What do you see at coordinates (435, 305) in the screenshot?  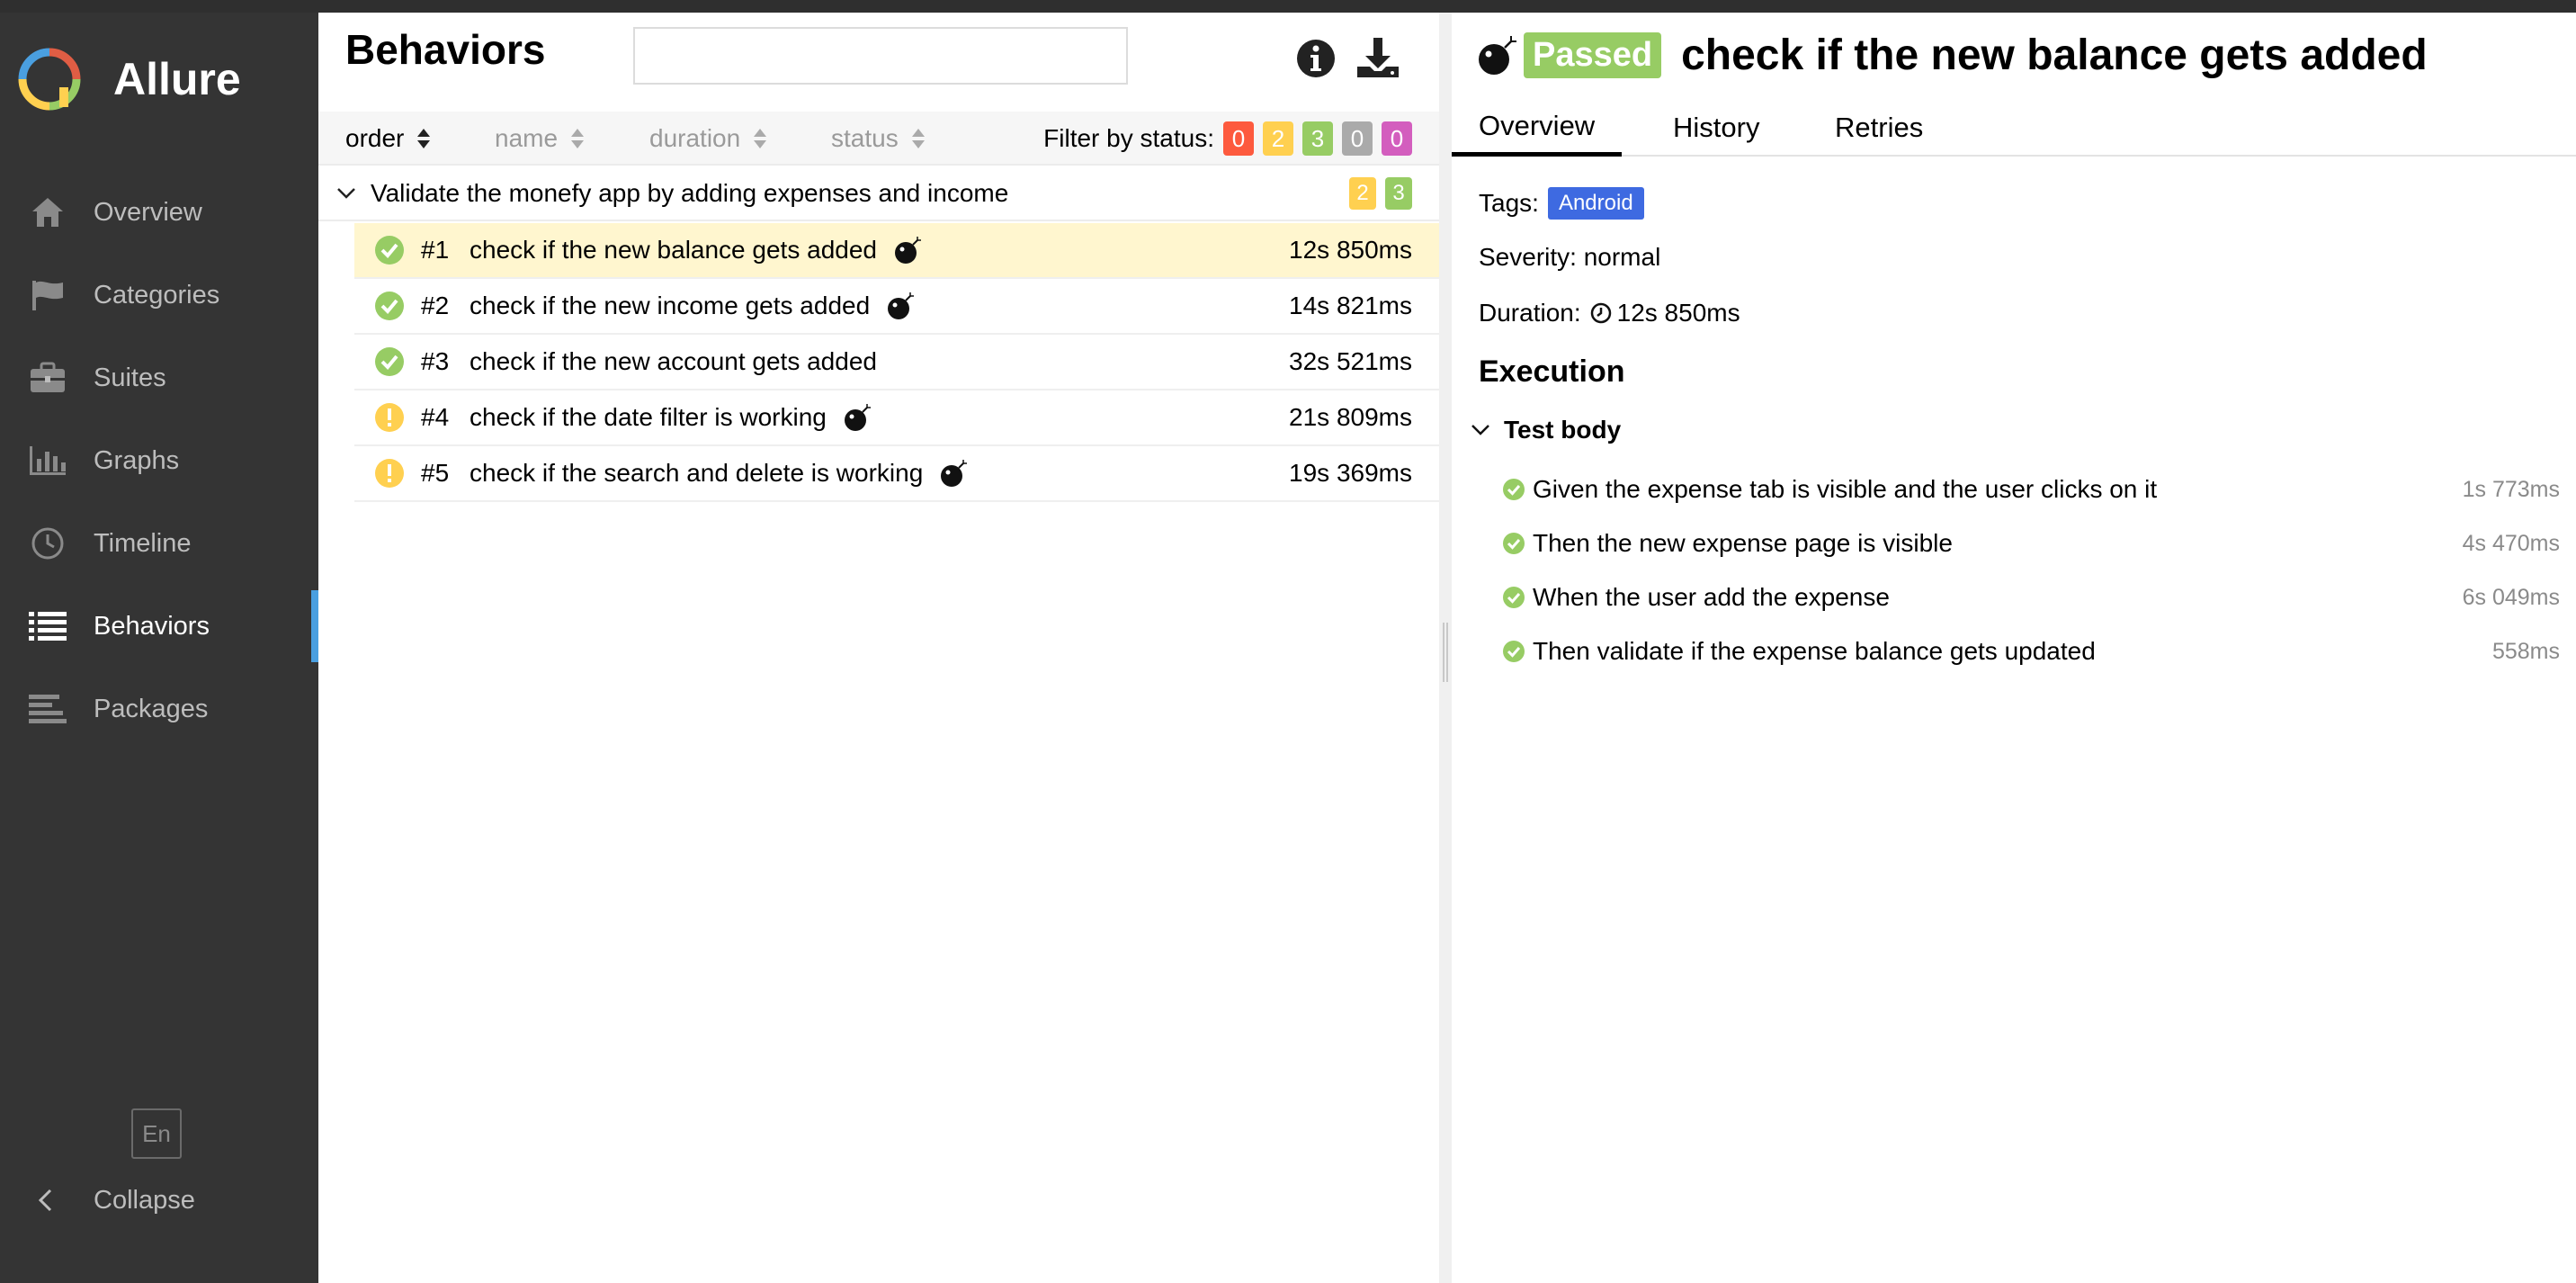 I see `test-number: #2` at bounding box center [435, 305].